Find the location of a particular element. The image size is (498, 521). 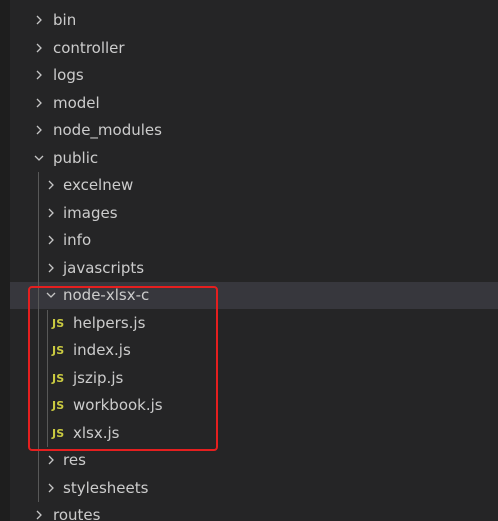

file-name: helpers.js is located at coordinates (109, 322).